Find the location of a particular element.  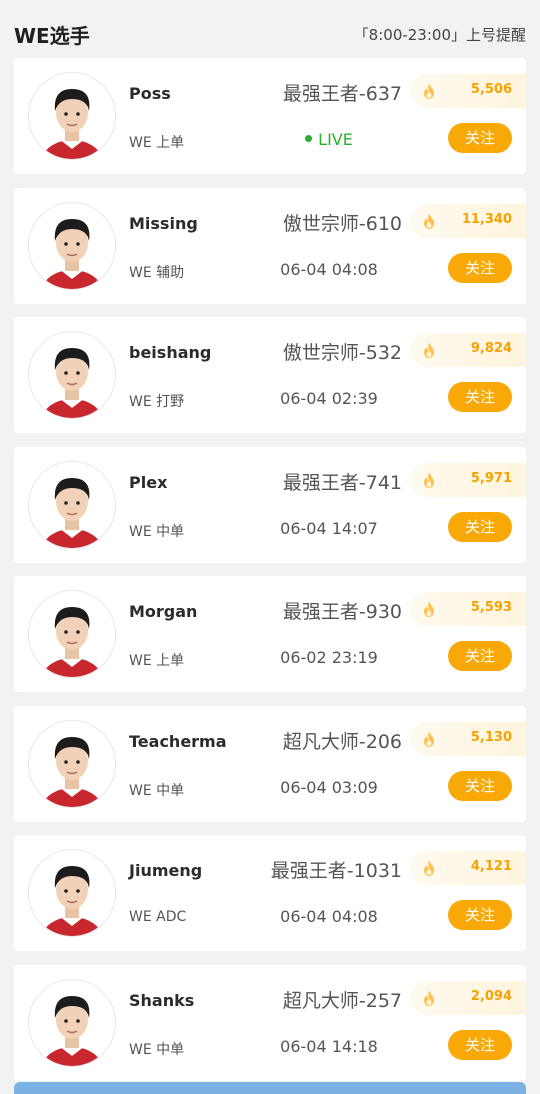

heat-value: 5,593 is located at coordinates (491, 607).